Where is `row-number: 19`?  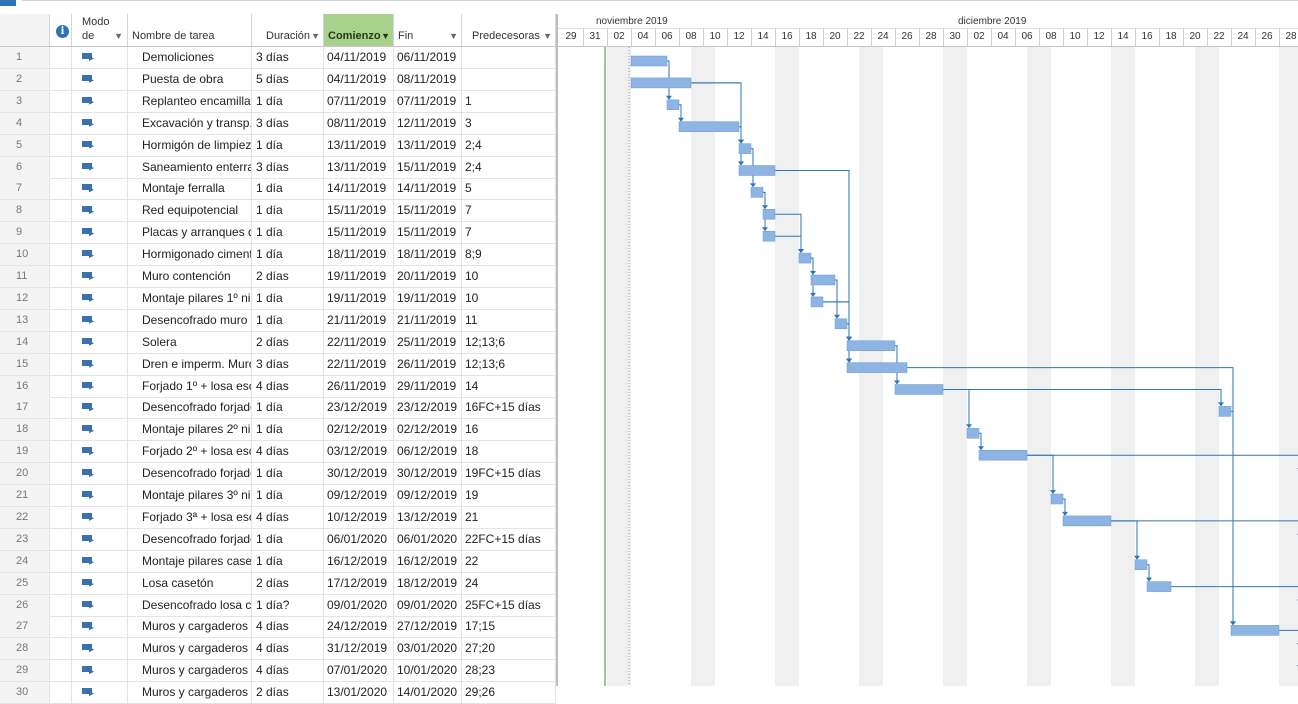 row-number: 19 is located at coordinates (25, 452).